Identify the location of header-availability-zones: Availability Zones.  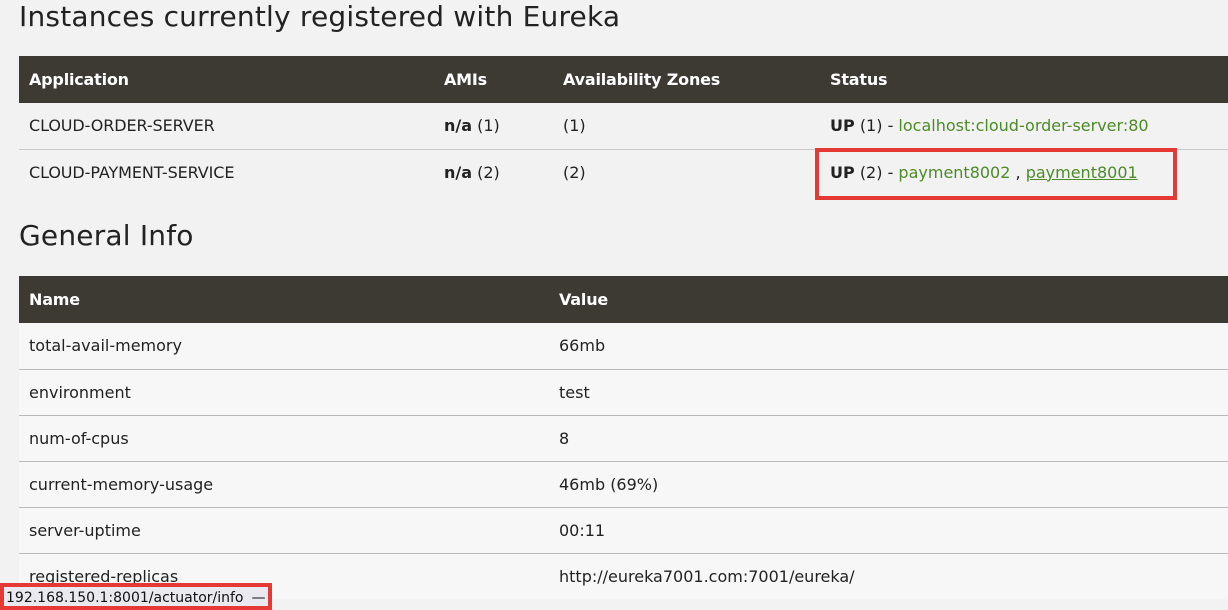
(686, 79).